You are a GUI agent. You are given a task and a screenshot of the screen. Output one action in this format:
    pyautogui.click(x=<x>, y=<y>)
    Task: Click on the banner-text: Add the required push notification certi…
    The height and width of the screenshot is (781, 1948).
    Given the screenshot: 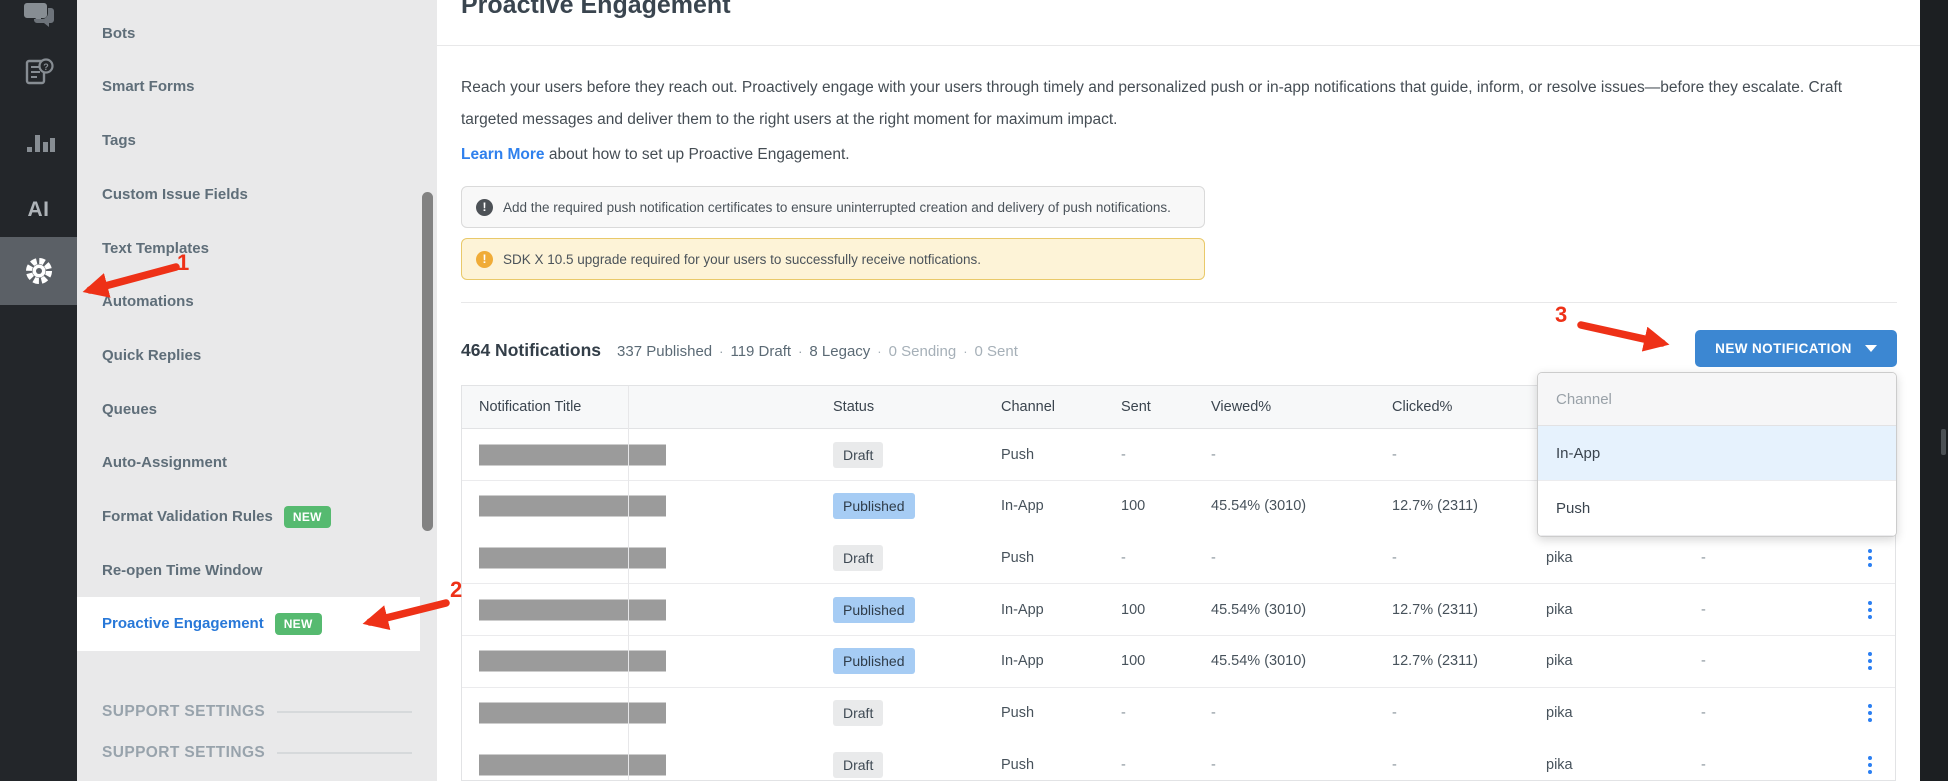 What is the action you would take?
    pyautogui.click(x=837, y=207)
    